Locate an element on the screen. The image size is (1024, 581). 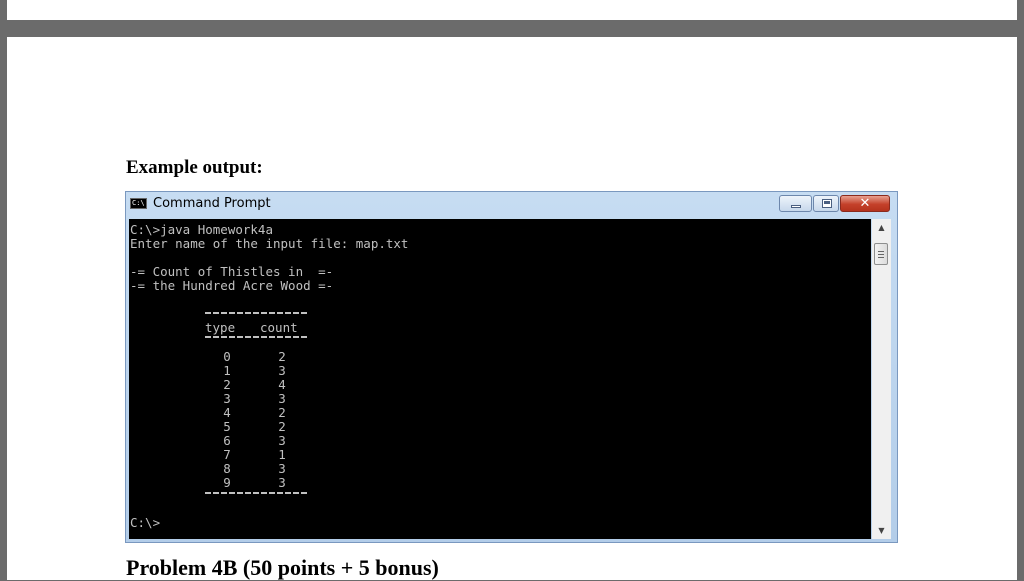
table-top-rule is located at coordinates (256, 313).